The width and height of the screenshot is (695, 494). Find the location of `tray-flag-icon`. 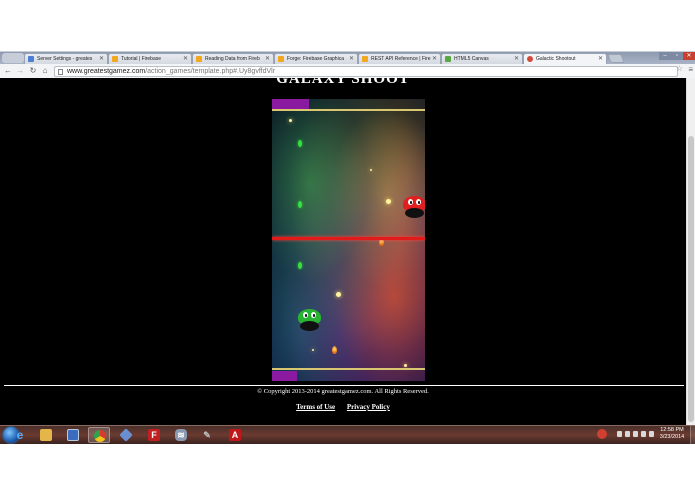

tray-flag-icon is located at coordinates (627, 434).